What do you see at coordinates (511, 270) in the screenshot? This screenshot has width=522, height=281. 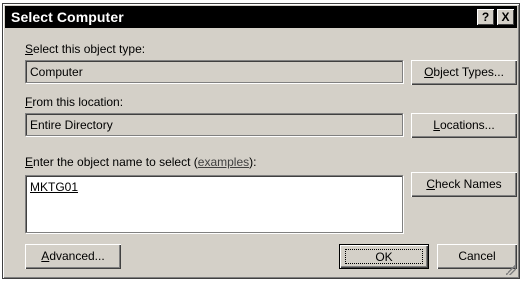 I see `resize-grip-icon` at bounding box center [511, 270].